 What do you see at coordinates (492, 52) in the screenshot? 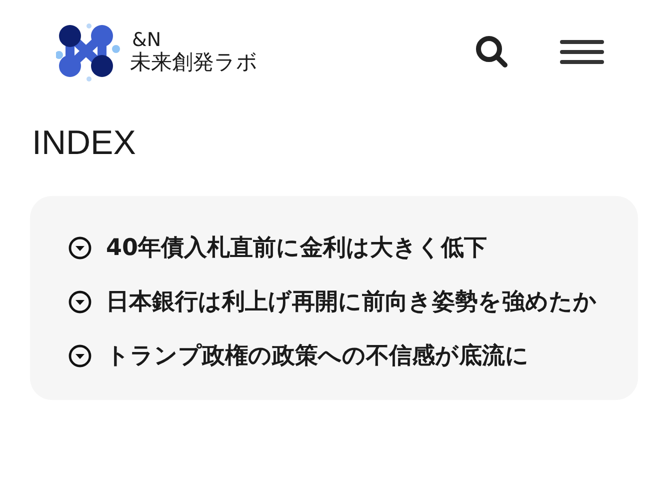
I see `search-icon` at bounding box center [492, 52].